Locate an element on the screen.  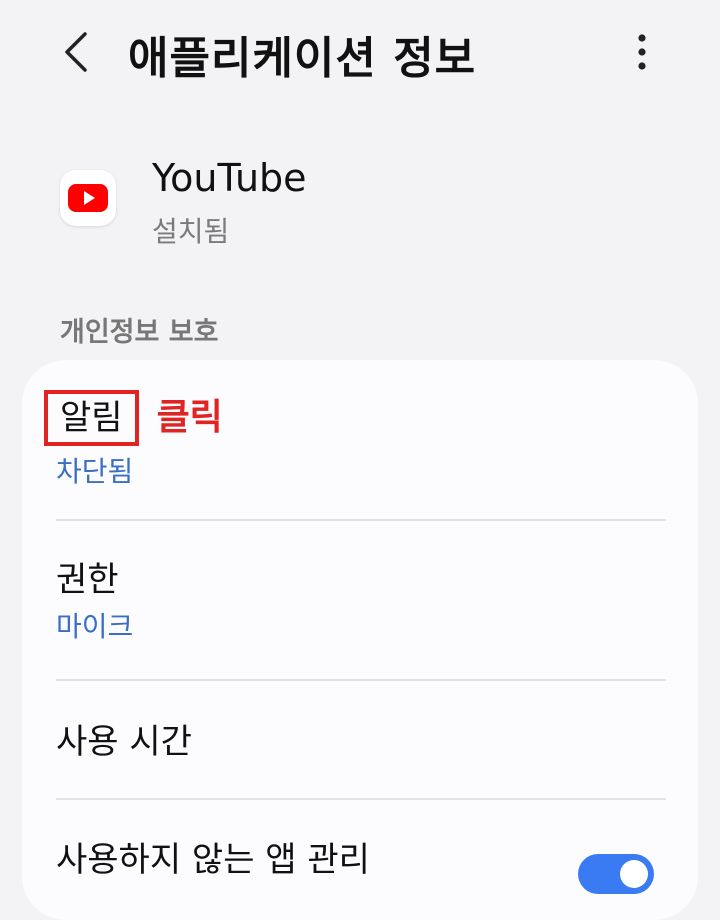
notifications-highlight-box: 알림 is located at coordinates (91, 418).